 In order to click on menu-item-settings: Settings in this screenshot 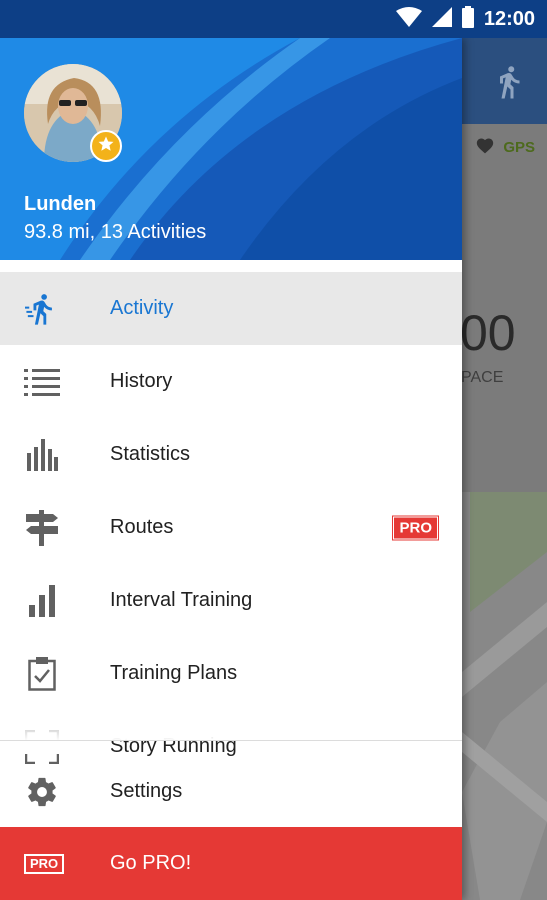, I will do `click(231, 791)`.